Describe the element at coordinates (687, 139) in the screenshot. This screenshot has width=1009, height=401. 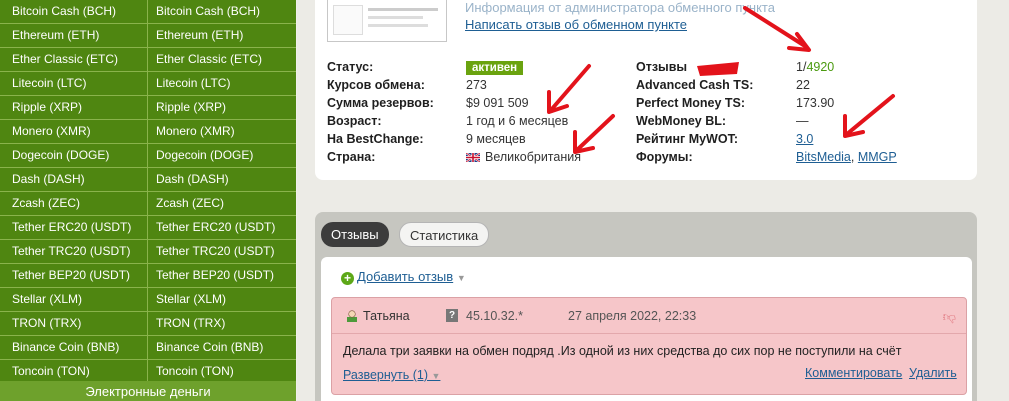
I see `mywot-label: Рейтинг MyWOT:` at that location.